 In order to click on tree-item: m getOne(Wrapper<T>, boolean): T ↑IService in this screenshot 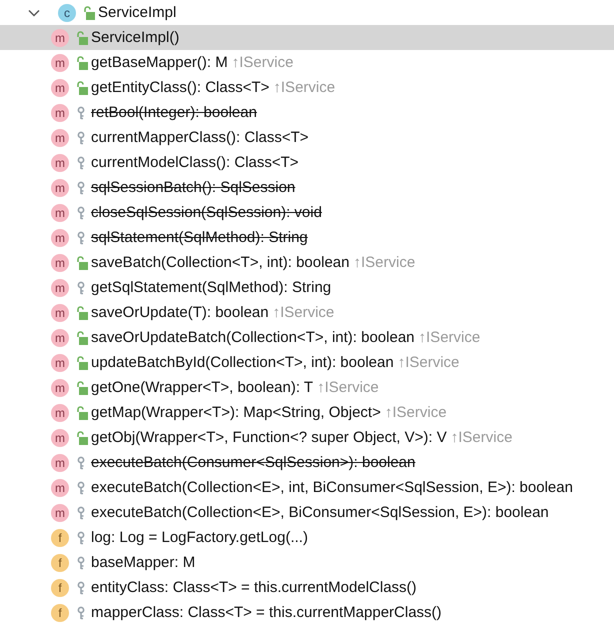, I will do `click(307, 387)`.